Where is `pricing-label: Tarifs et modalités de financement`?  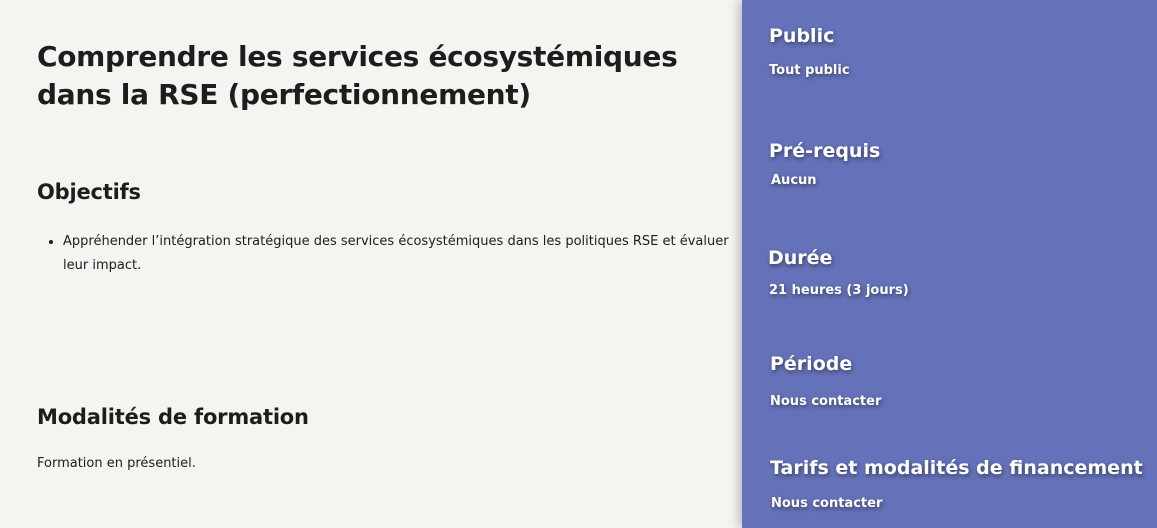 pricing-label: Tarifs et modalités de financement is located at coordinates (956, 468).